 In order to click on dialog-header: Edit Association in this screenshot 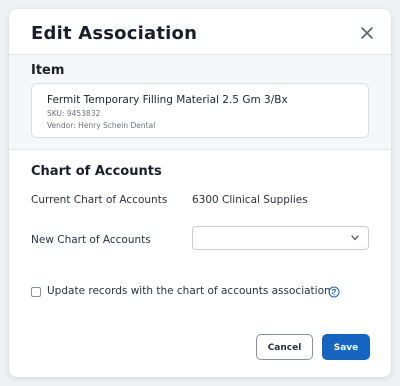, I will do `click(200, 32)`.